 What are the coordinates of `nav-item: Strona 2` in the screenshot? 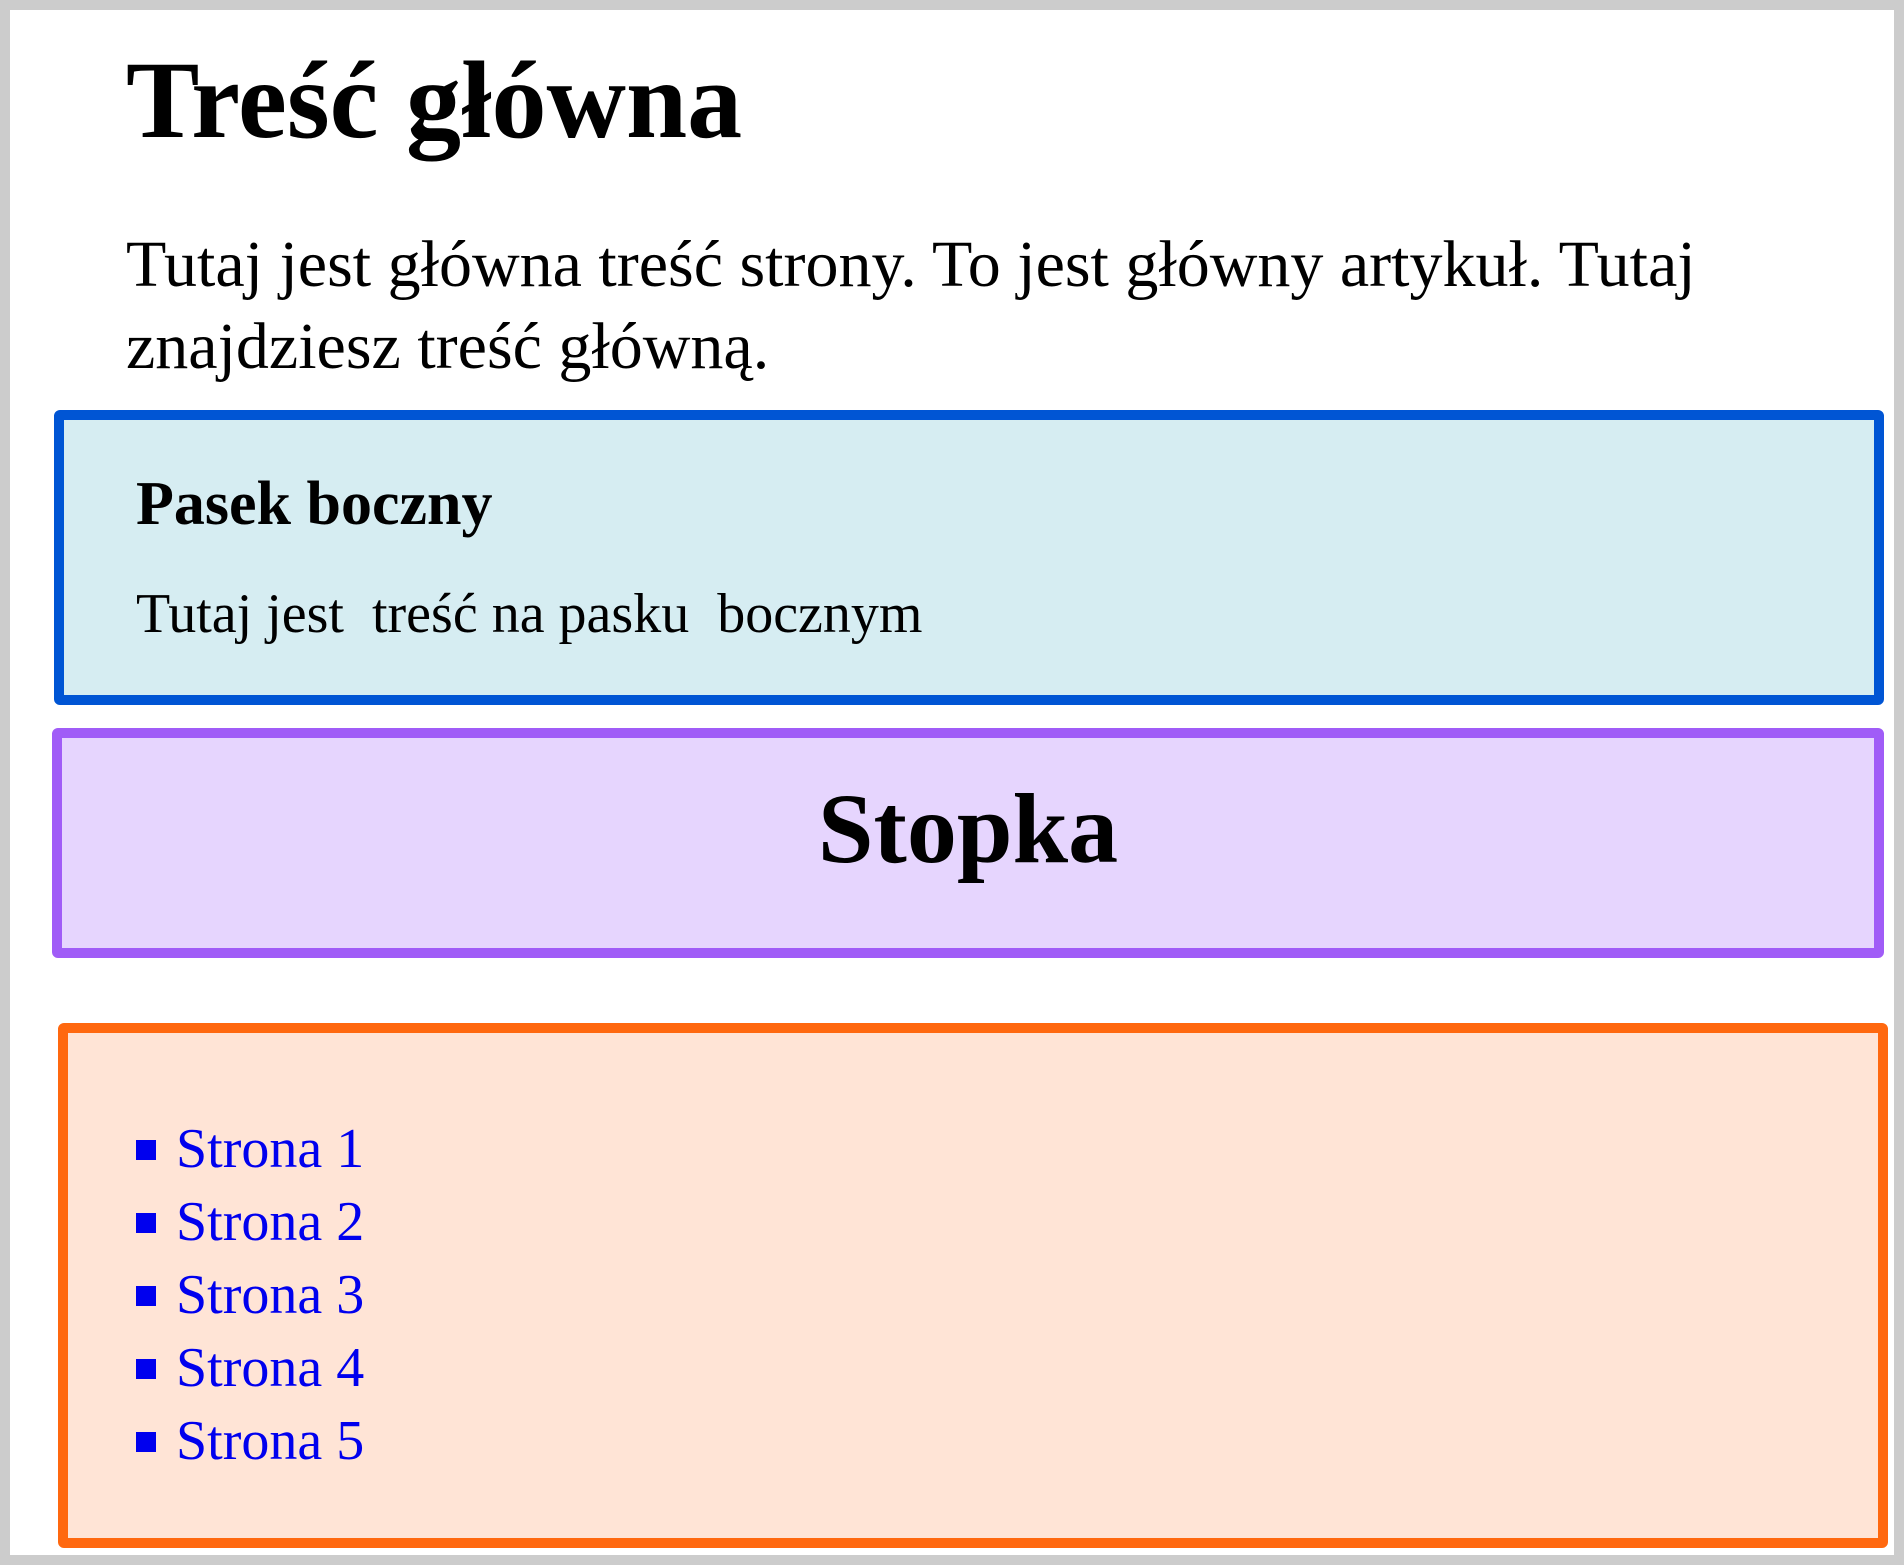 It's located at (250, 1222).